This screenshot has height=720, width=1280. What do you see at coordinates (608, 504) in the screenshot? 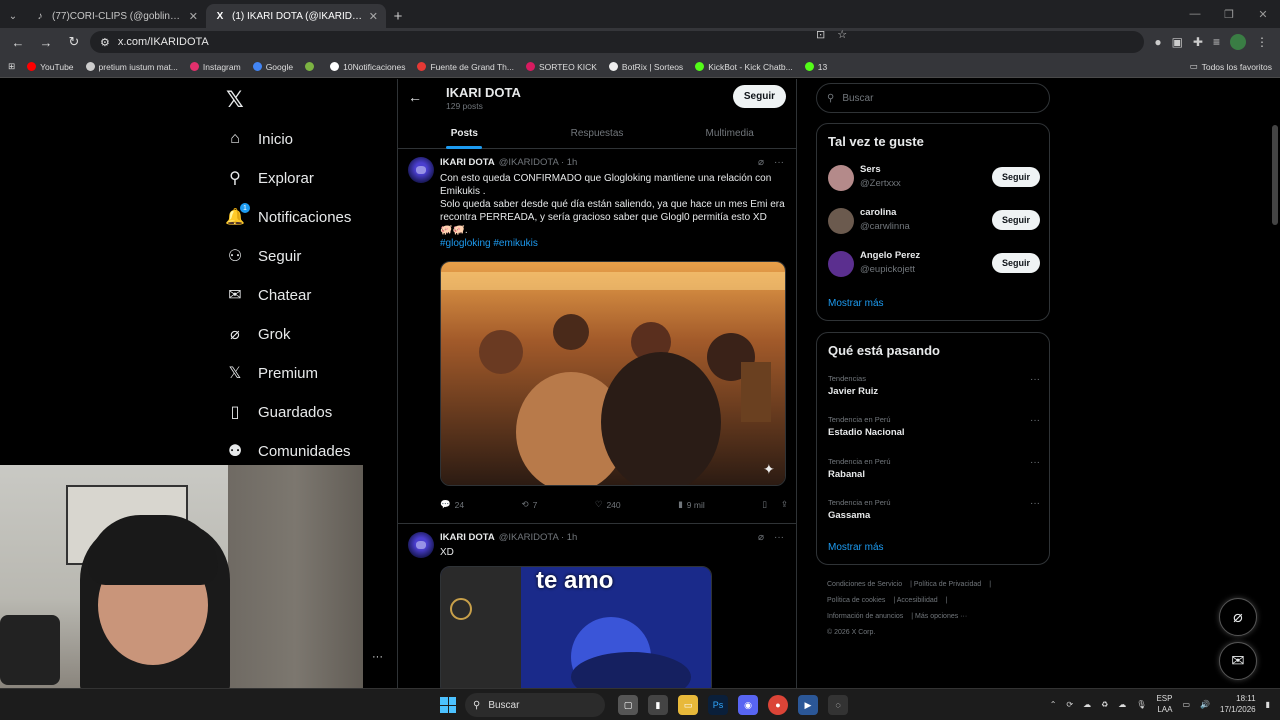
I see `like-button: ♡ 240` at bounding box center [608, 504].